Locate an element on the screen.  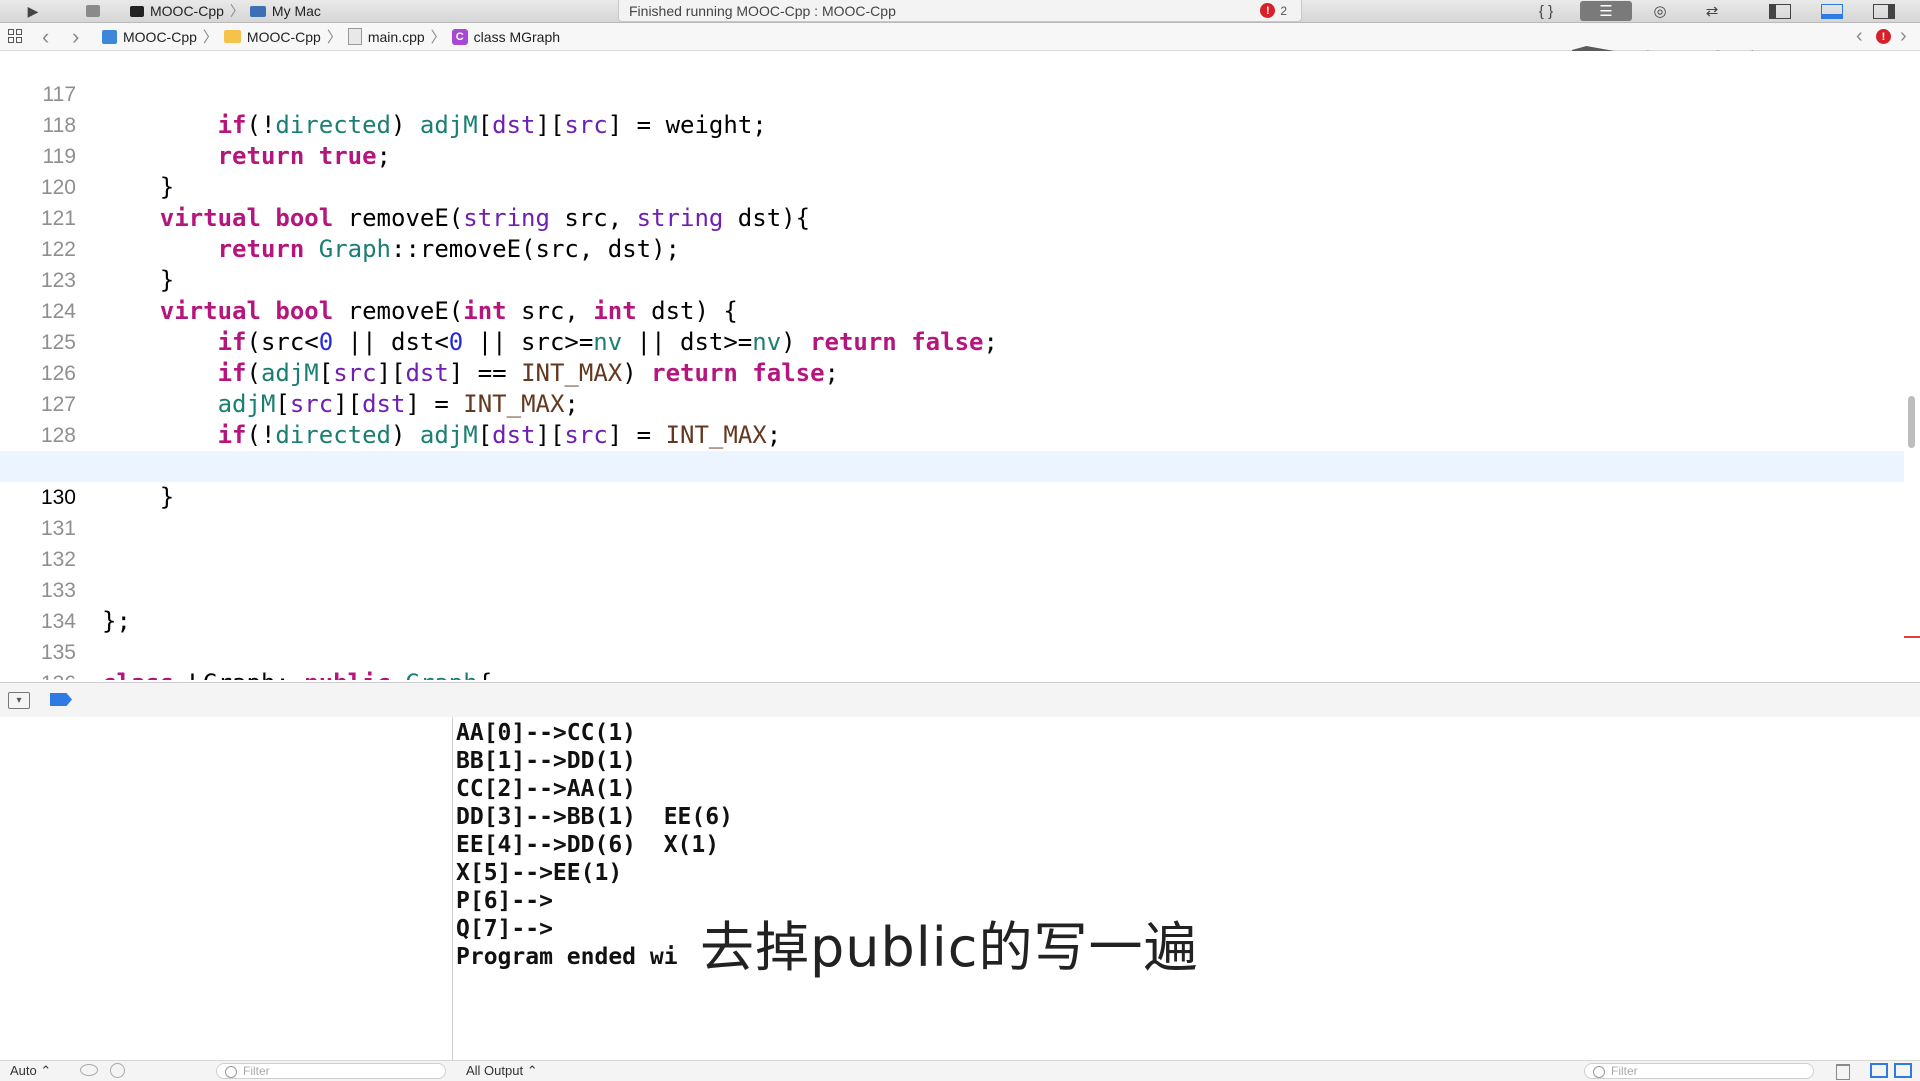
error-marker is located at coordinates (1912, 637).